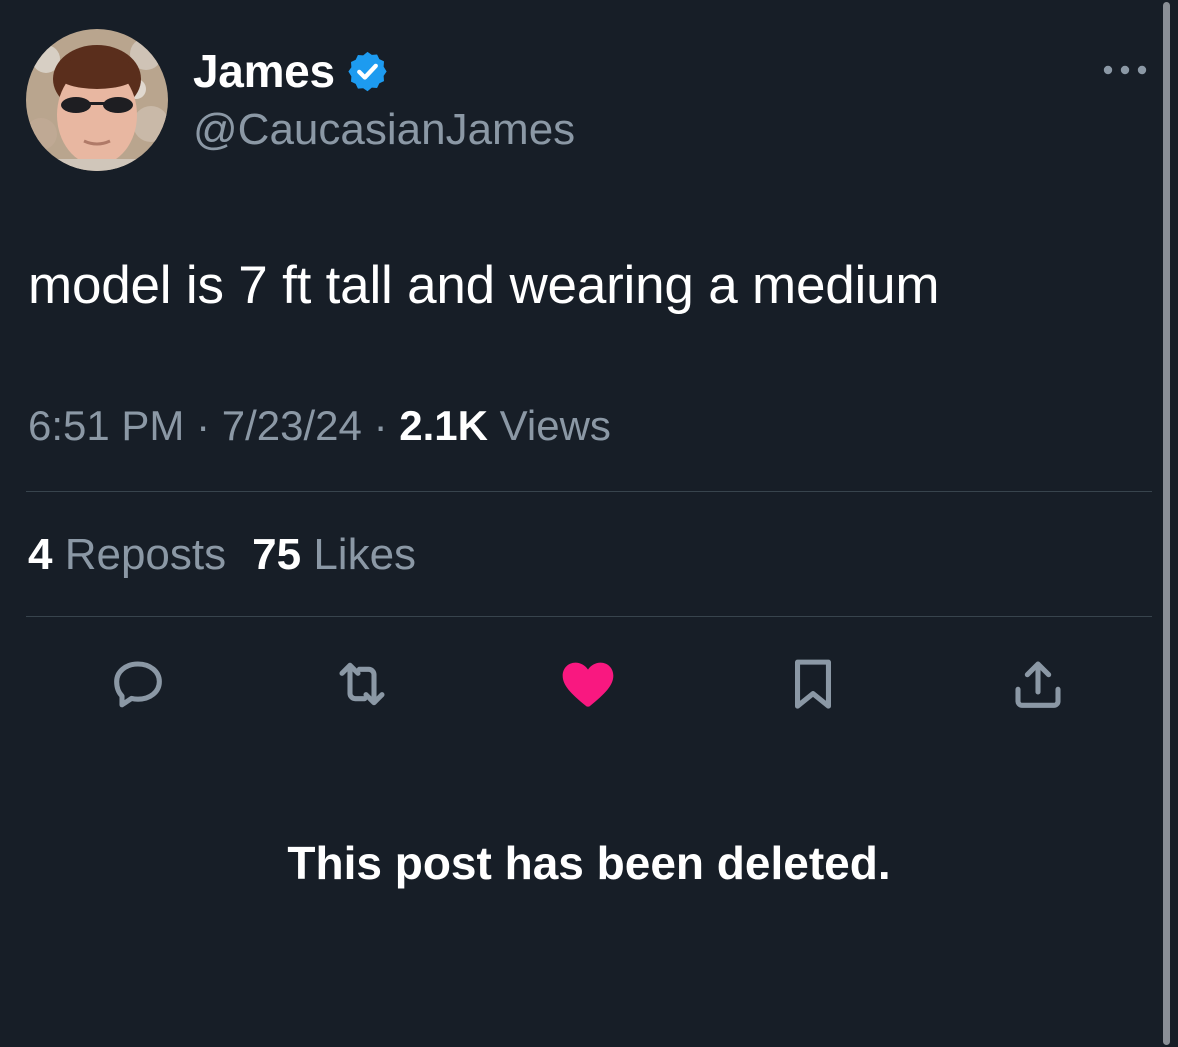 The width and height of the screenshot is (1178, 1047). Describe the element at coordinates (443, 425) in the screenshot. I see `views-count: 2.1K` at that location.